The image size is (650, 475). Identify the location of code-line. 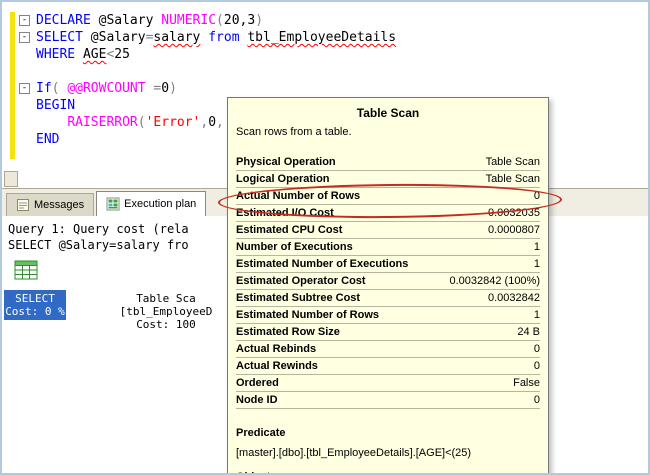
(325, 71).